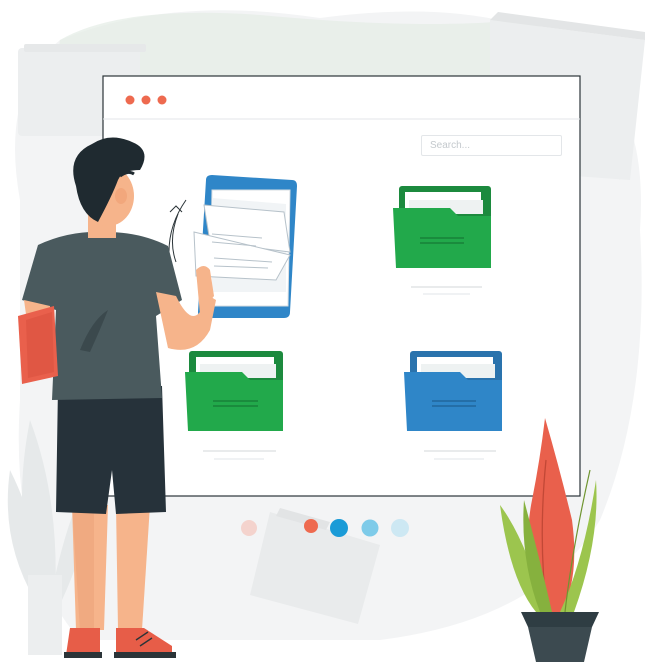 This screenshot has height=662, width=658. Describe the element at coordinates (38, 345) in the screenshot. I see `held-folder-icon` at that location.